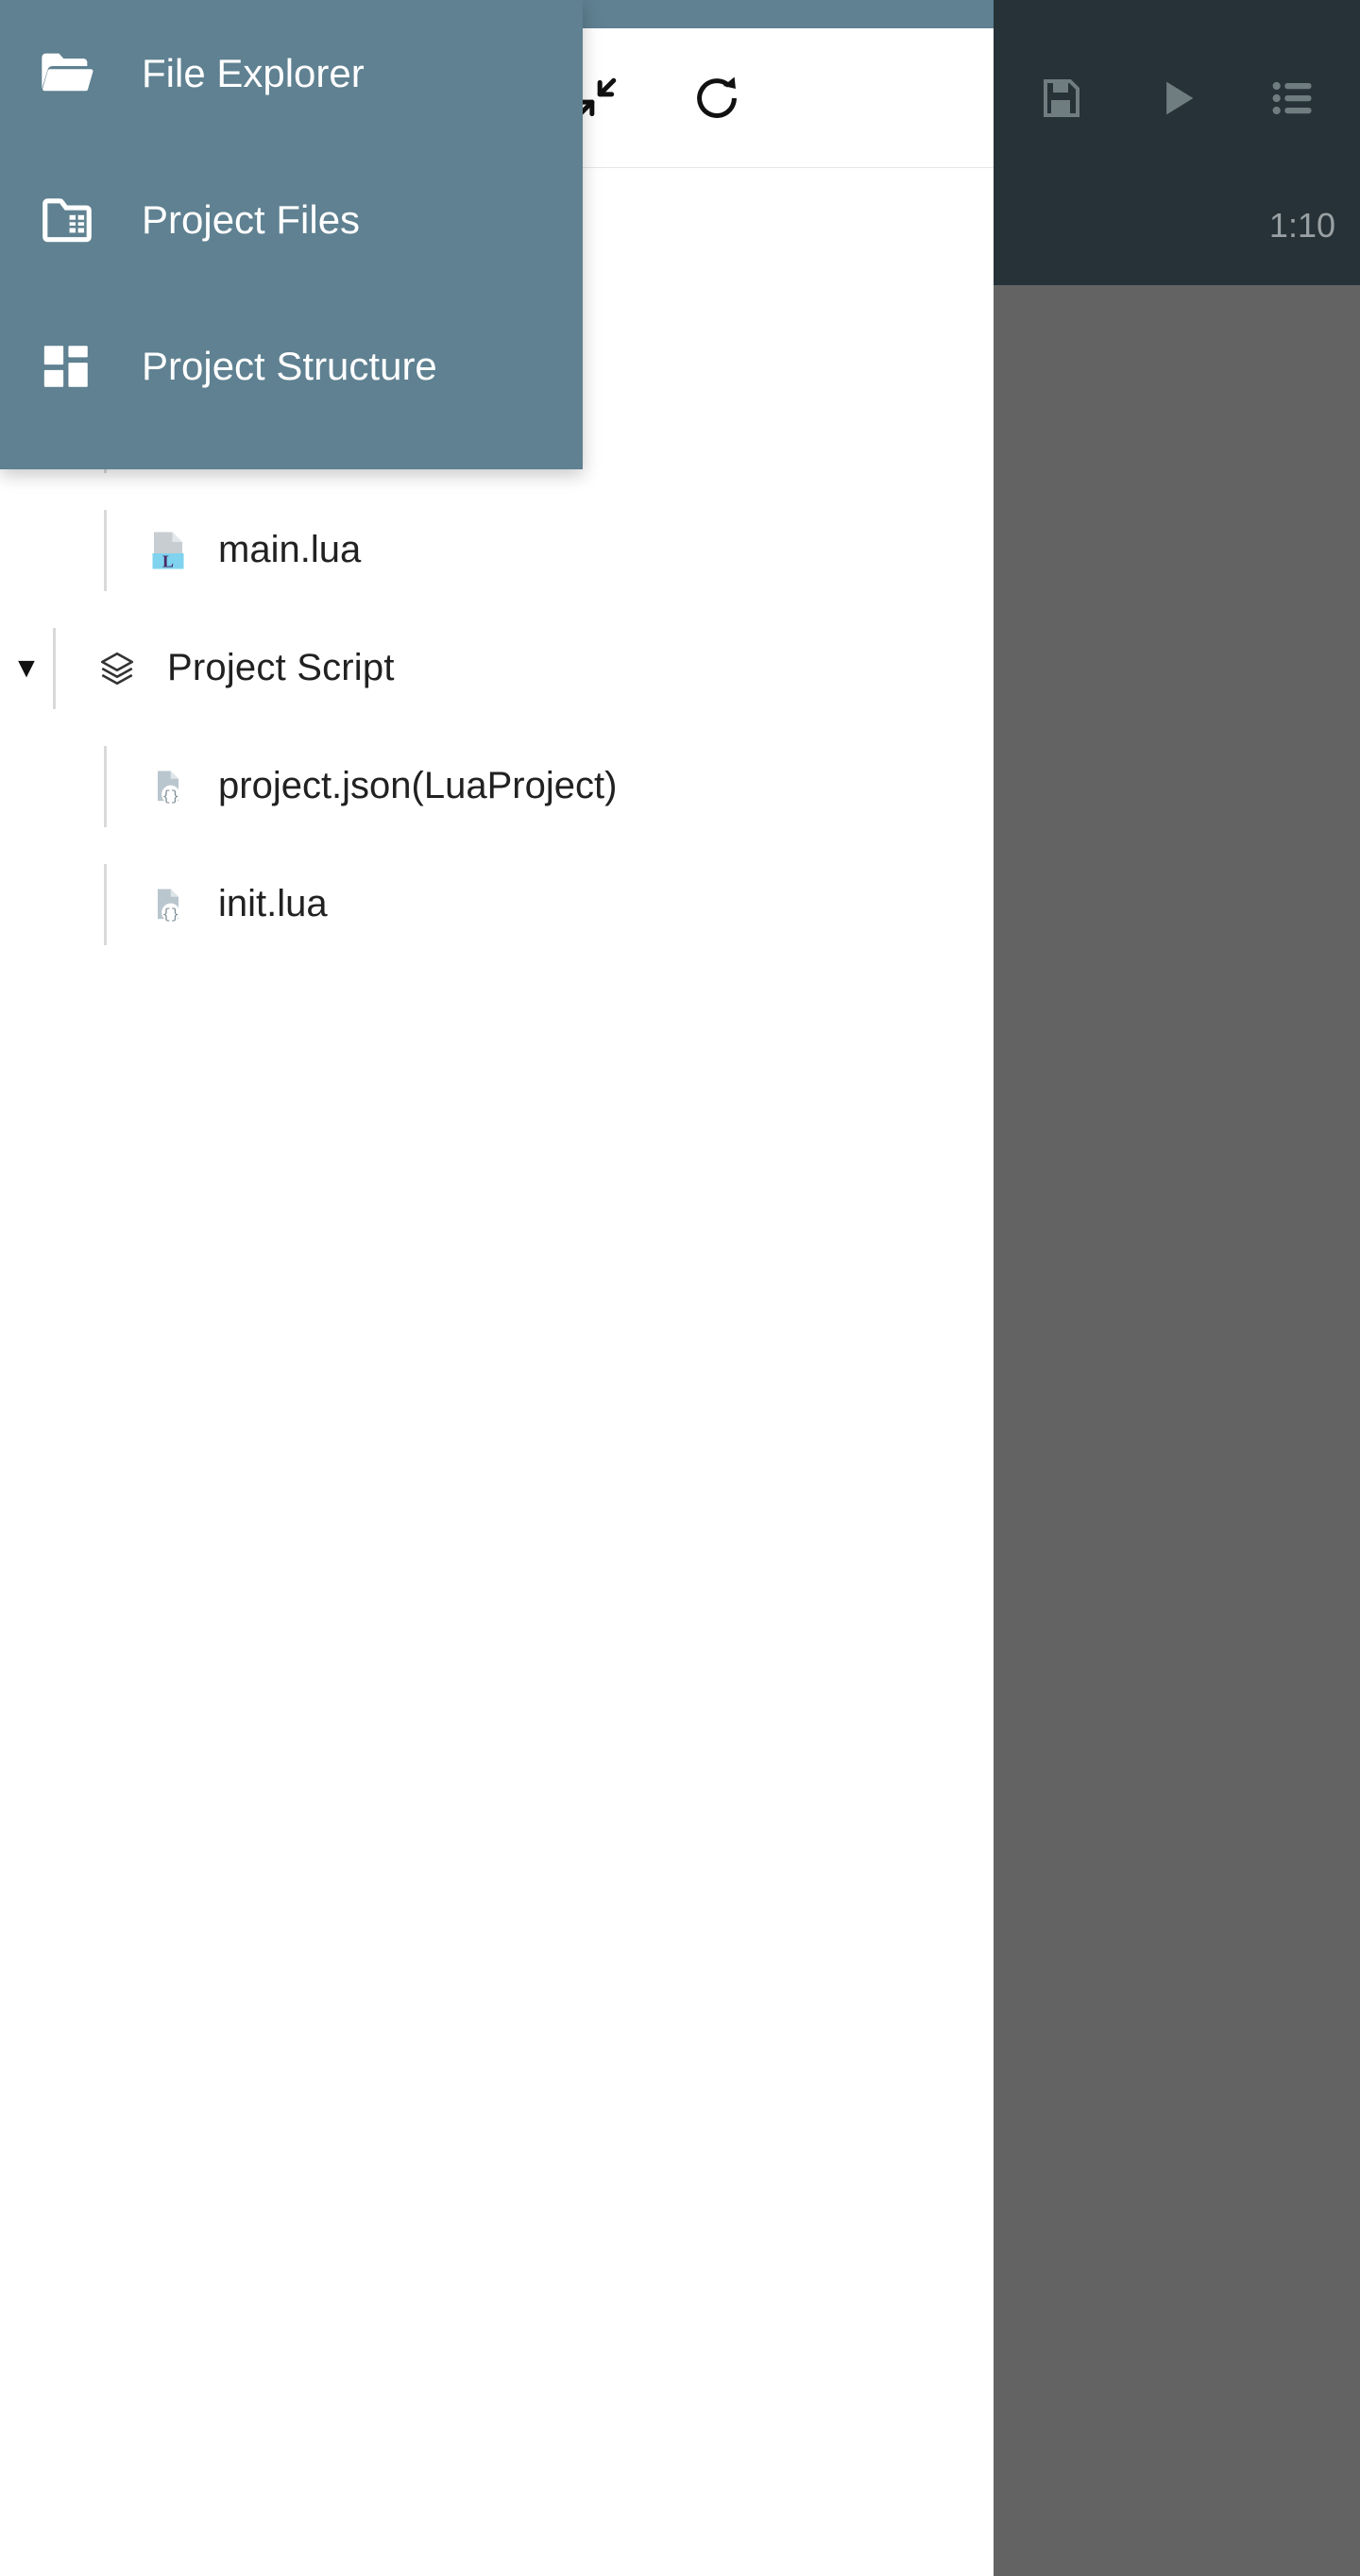 Image resolution: width=1360 pixels, height=2576 pixels. What do you see at coordinates (418, 785) in the screenshot?
I see `tree-row-label: project.json(LuaProject)` at bounding box center [418, 785].